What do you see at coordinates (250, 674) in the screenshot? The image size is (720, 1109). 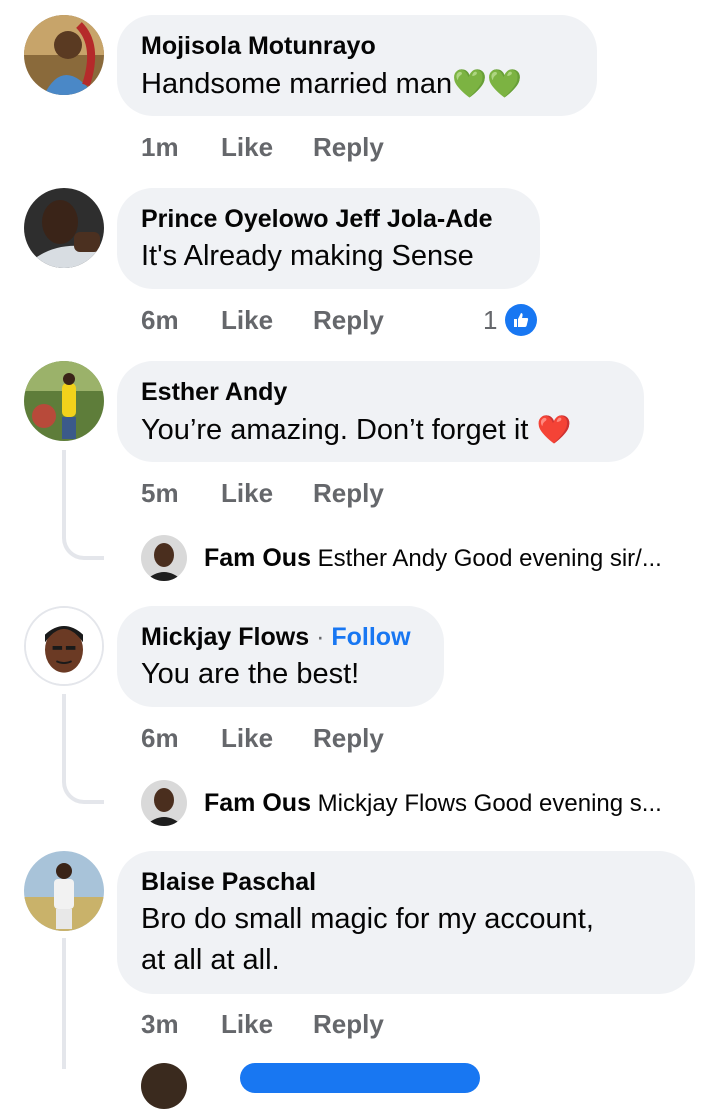 I see `comment-text: You are the best!` at bounding box center [250, 674].